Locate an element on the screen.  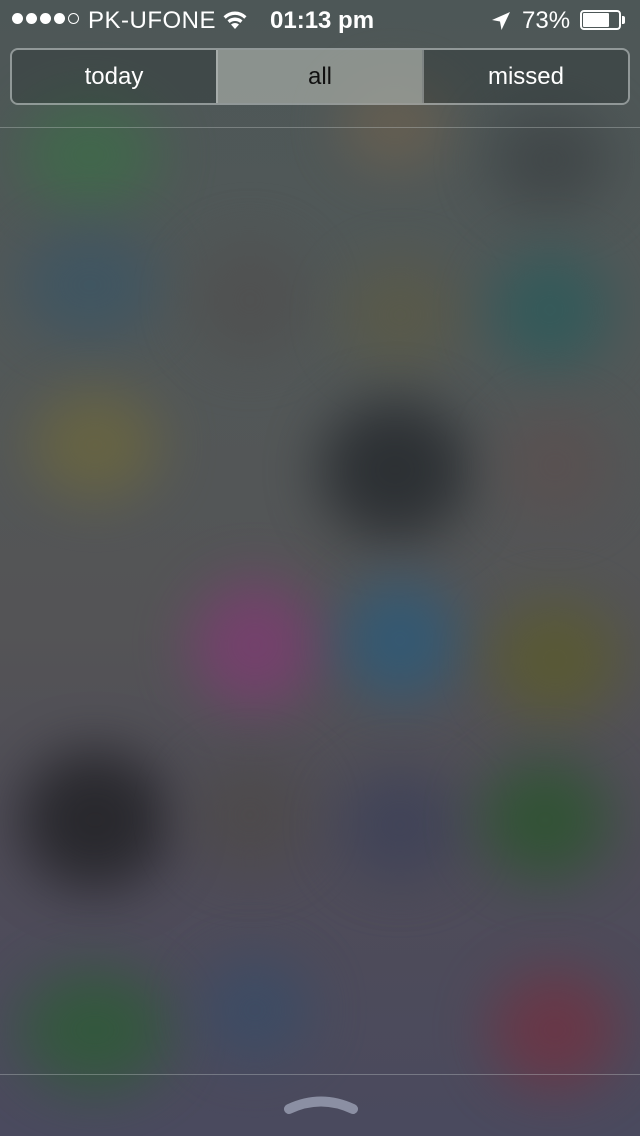
signal-strength-icon is located at coordinates (45, 18).